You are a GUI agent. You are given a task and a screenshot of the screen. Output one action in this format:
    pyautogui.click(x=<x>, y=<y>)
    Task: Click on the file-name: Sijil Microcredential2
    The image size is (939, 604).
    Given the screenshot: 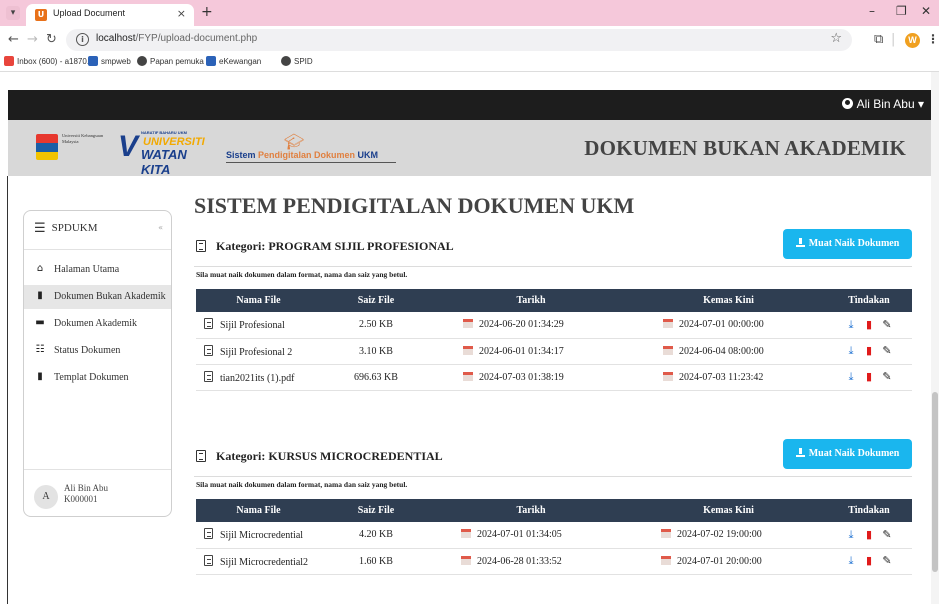 What is the action you would take?
    pyautogui.click(x=264, y=562)
    